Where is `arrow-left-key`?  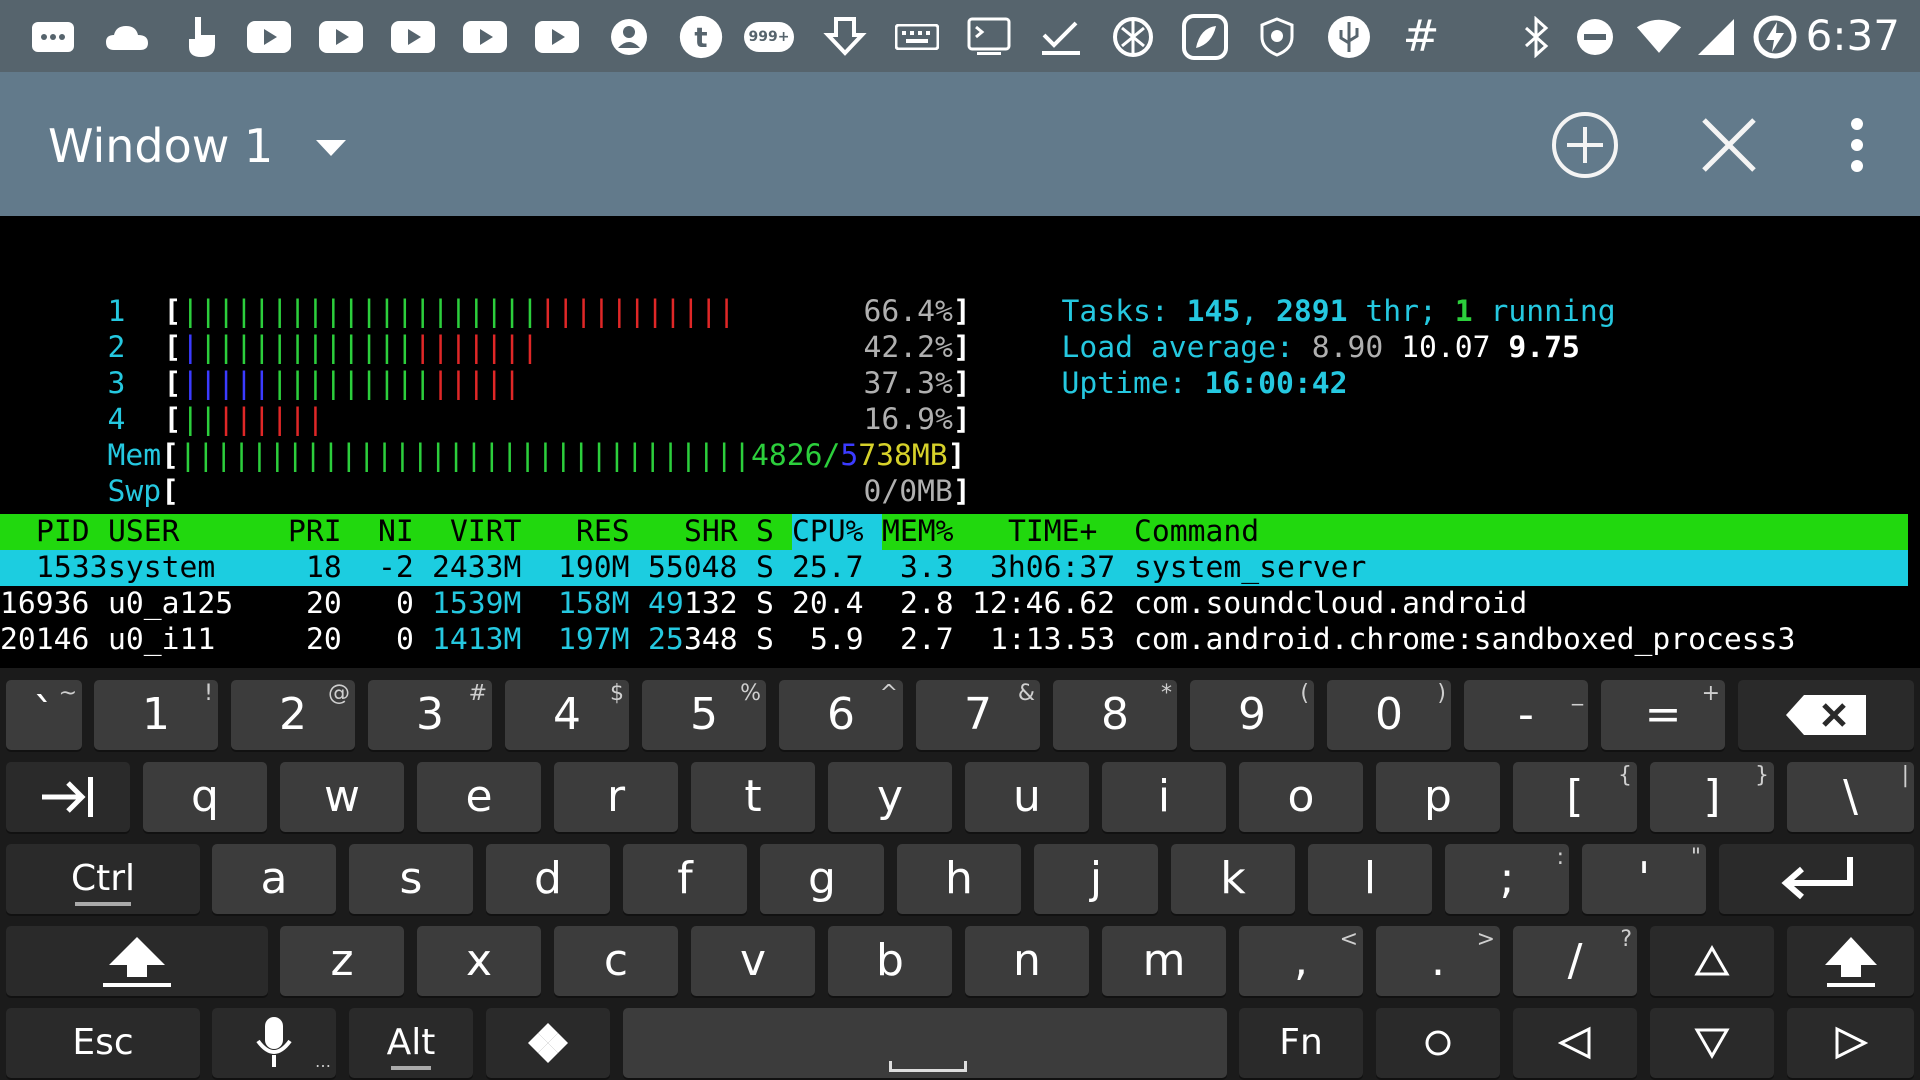 arrow-left-key is located at coordinates (1575, 1043).